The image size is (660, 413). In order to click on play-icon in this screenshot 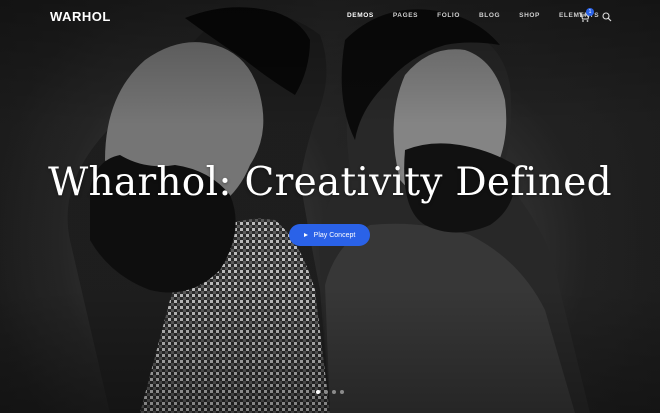, I will do `click(305, 235)`.